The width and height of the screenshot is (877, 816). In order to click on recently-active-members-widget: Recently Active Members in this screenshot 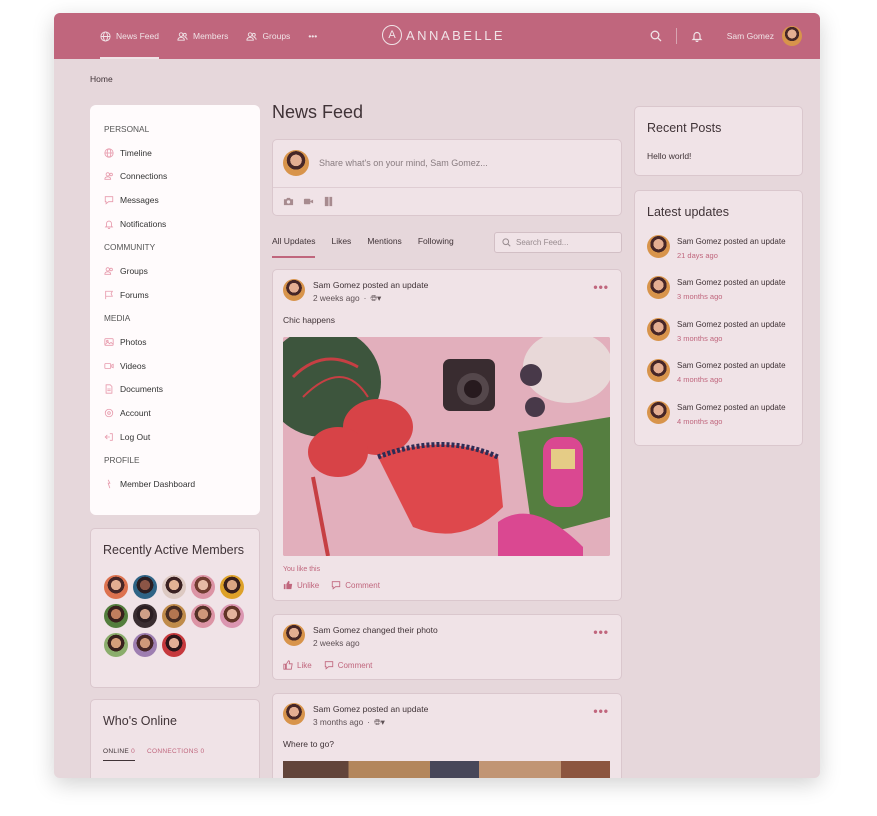, I will do `click(175, 608)`.